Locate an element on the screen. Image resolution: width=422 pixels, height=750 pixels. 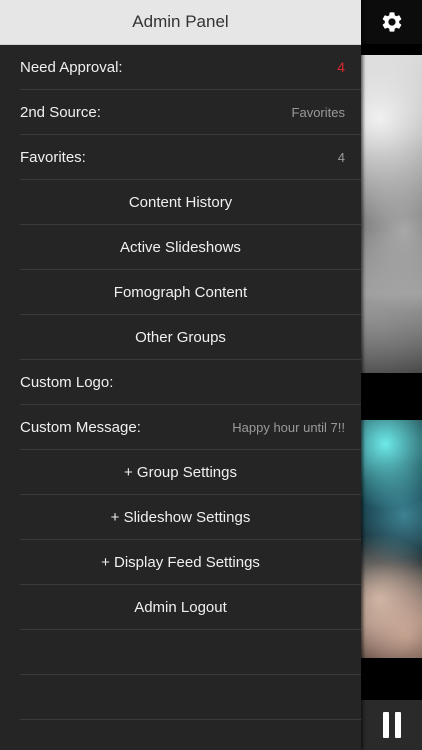
custom-logo-row: Custom Logo: is located at coordinates (190, 382).